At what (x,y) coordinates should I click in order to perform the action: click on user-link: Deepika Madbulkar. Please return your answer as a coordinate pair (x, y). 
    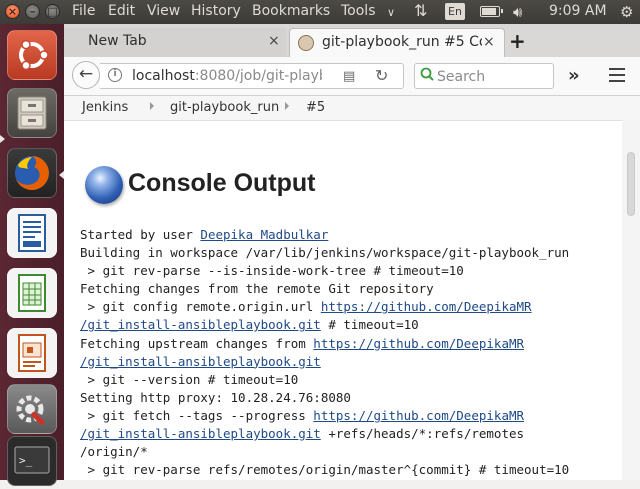
    Looking at the image, I should click on (264, 234).